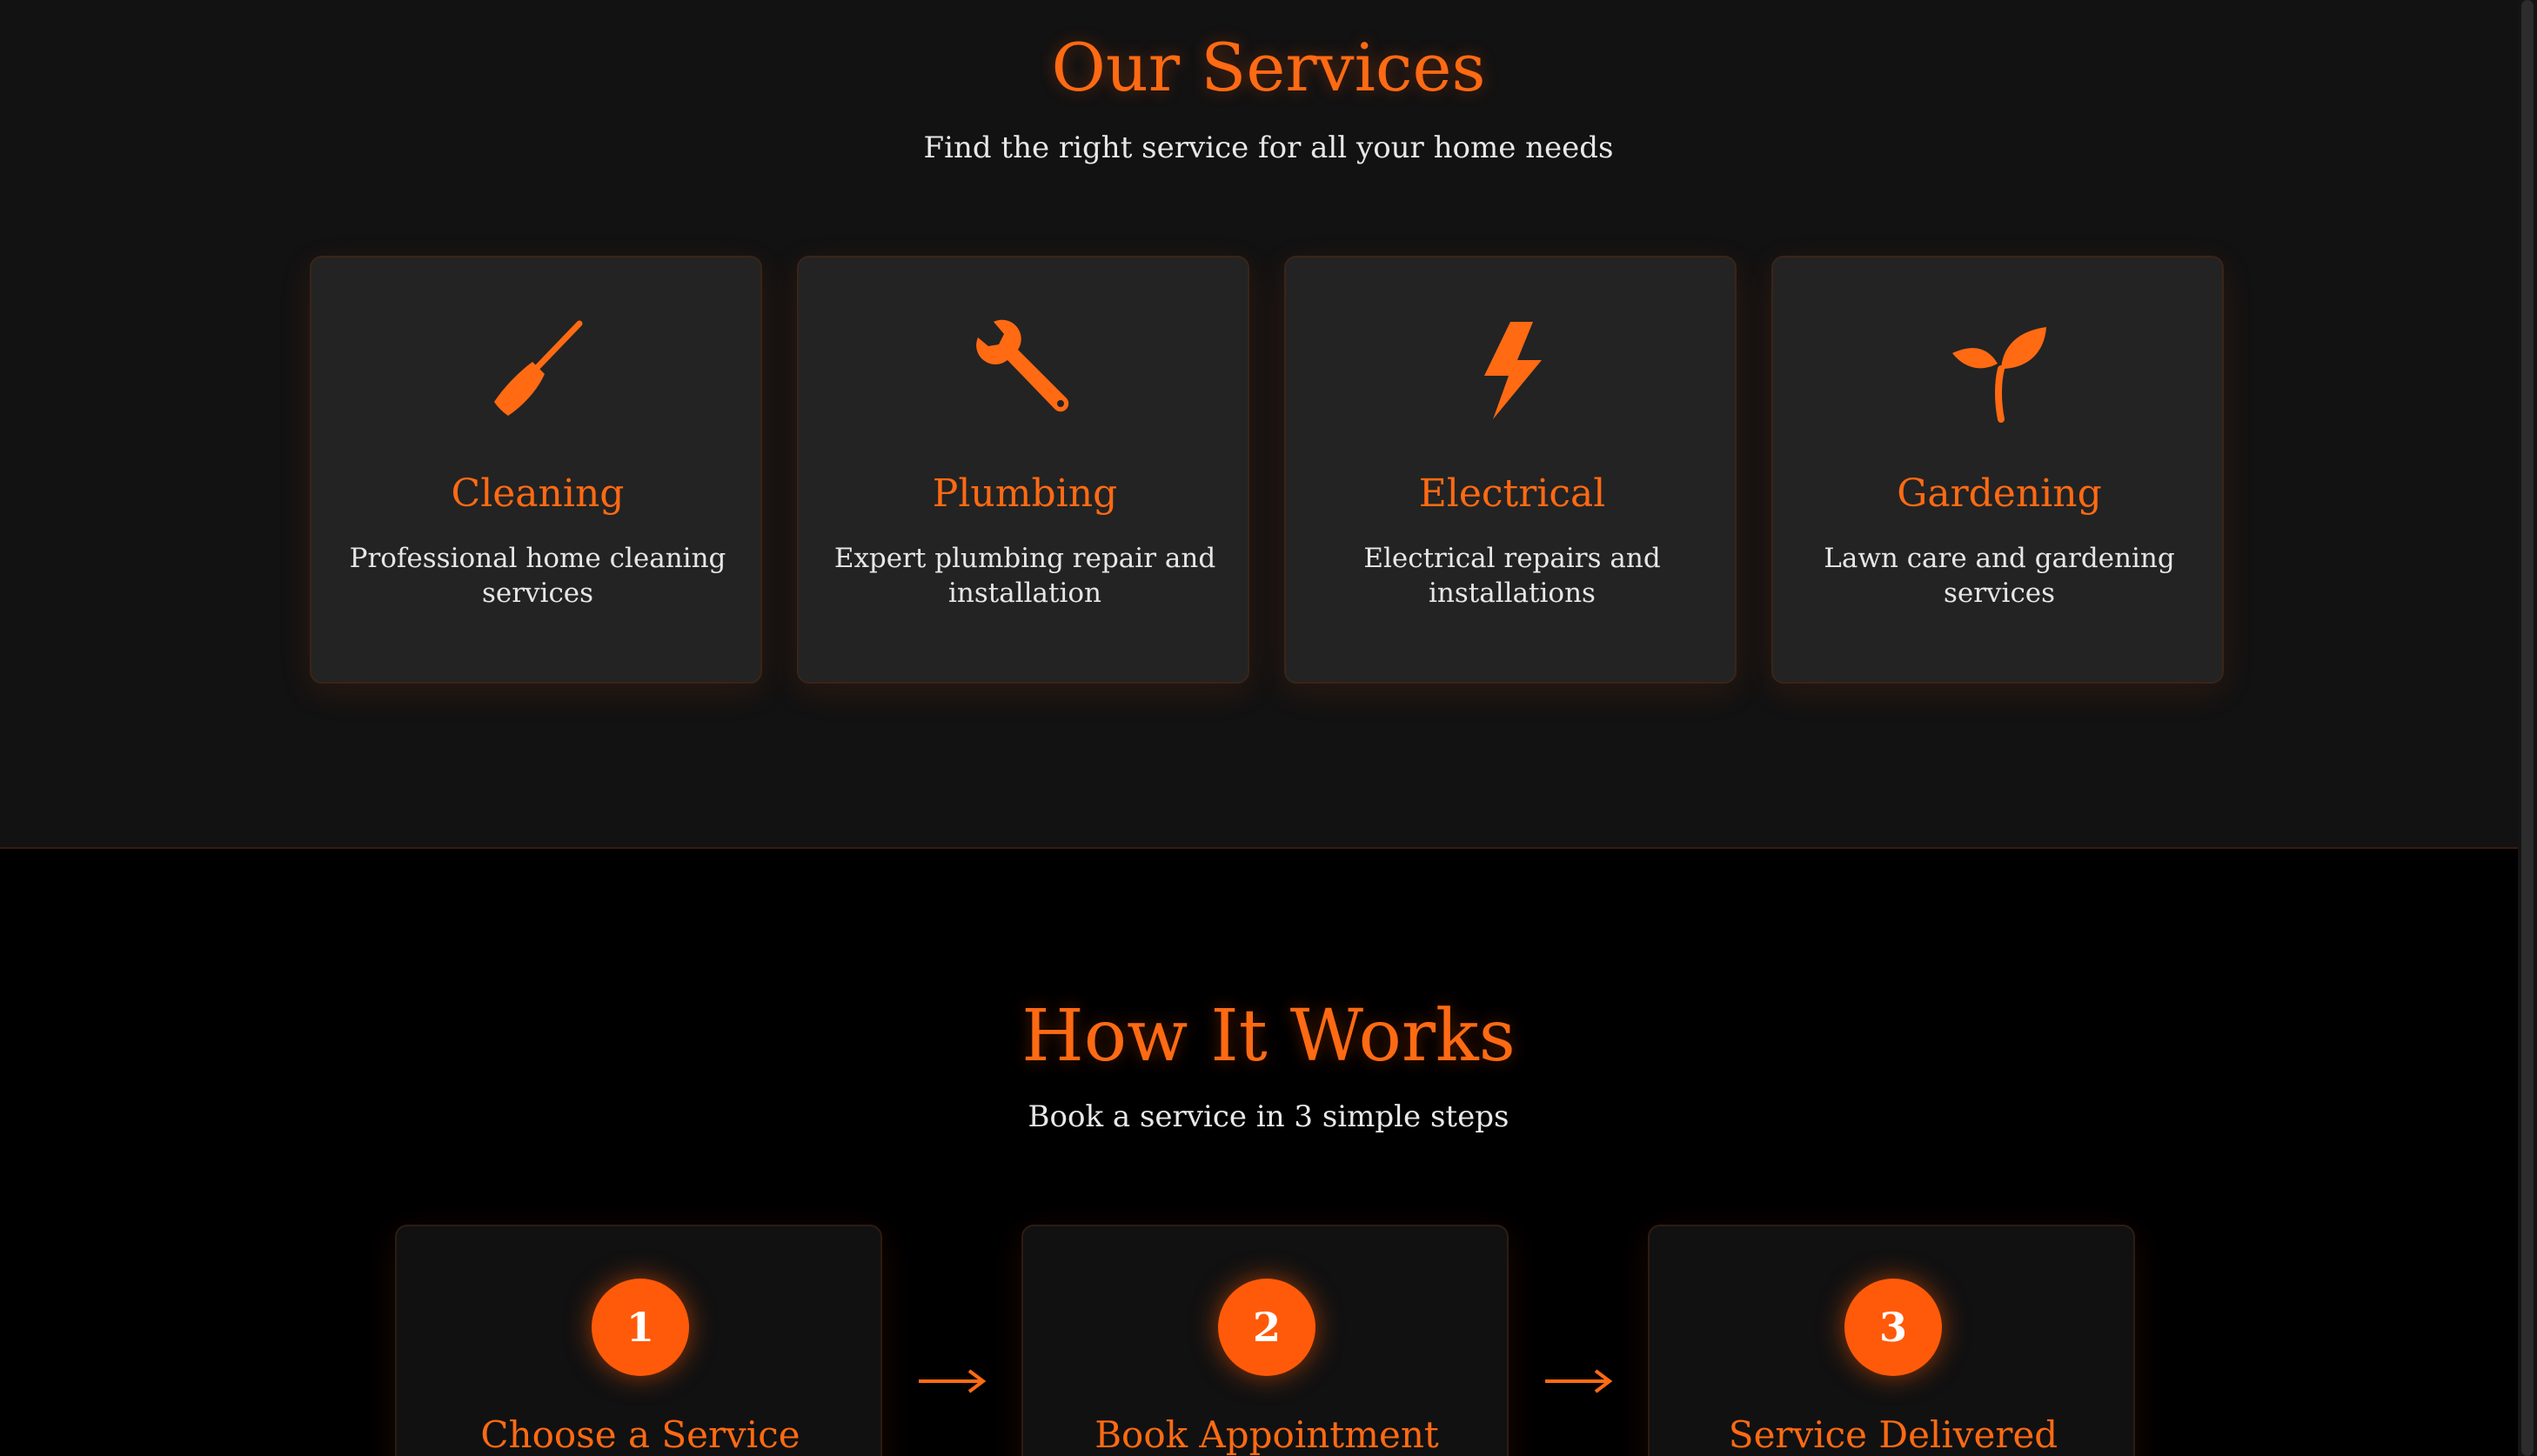 The height and width of the screenshot is (1456, 2537). What do you see at coordinates (1266, 1327) in the screenshot?
I see `step-number-badge: 2` at bounding box center [1266, 1327].